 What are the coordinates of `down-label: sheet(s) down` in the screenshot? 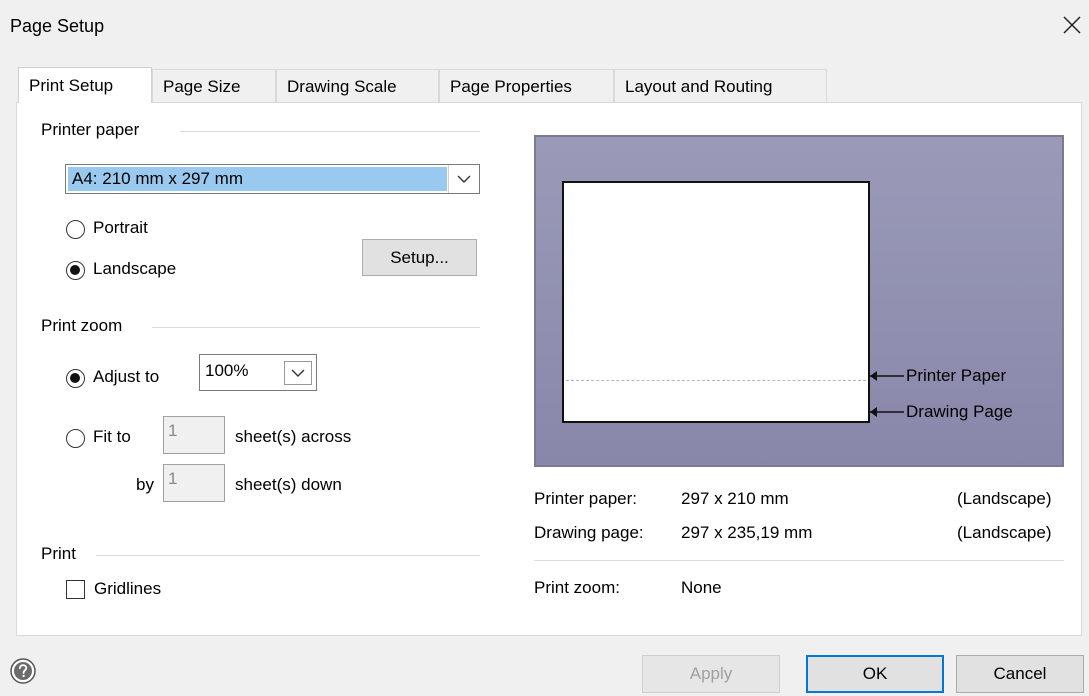 It's located at (288, 484).